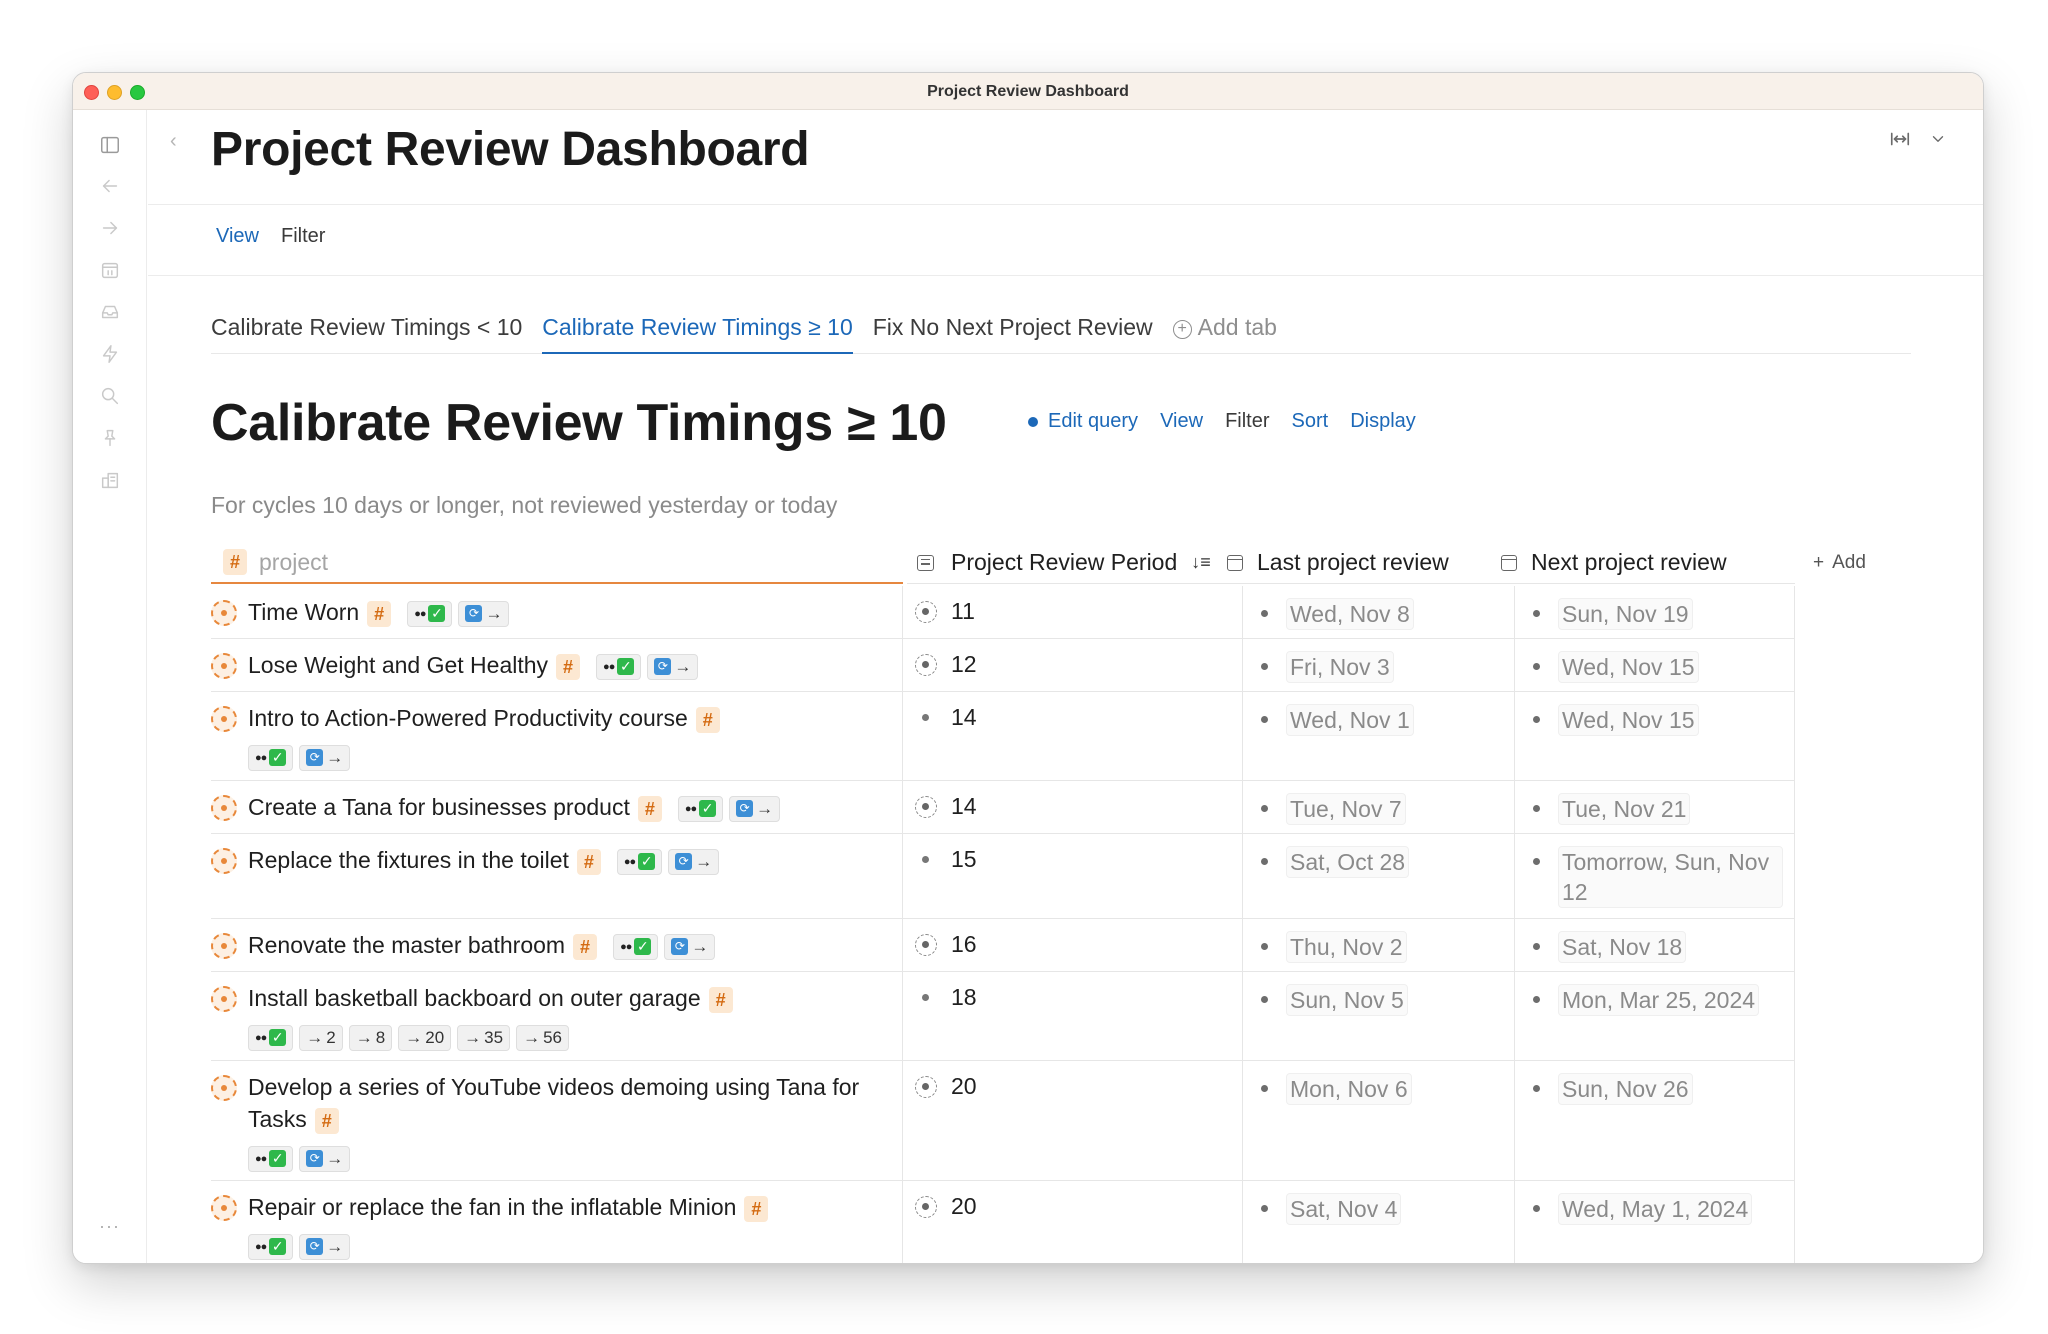  Describe the element at coordinates (1310, 421) in the screenshot. I see `section-sort-button: Sort` at that location.